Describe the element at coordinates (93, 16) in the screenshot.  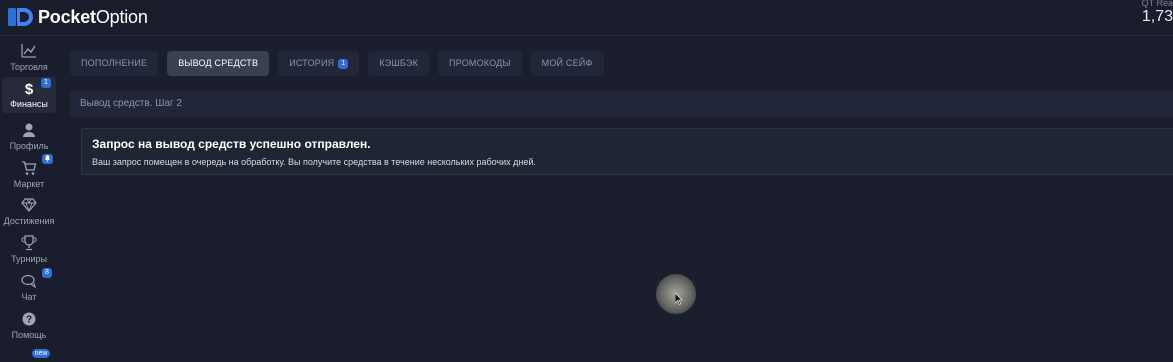
I see `logo-text: PocketOption` at that location.